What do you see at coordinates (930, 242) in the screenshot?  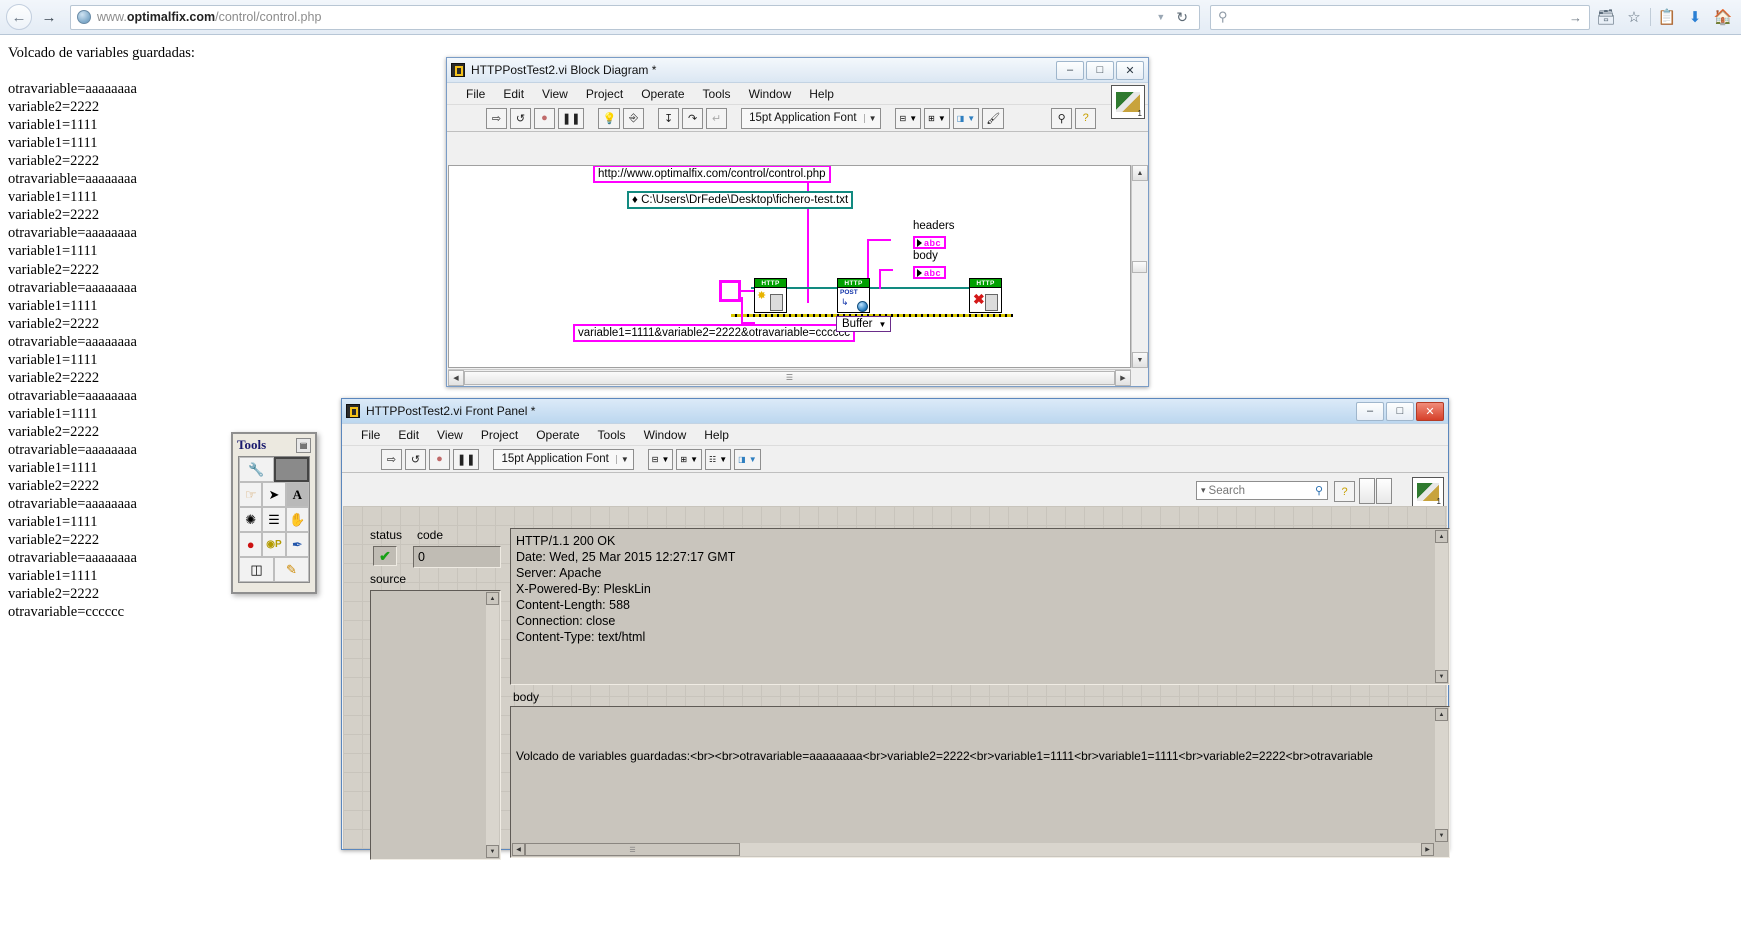 I see `headers-indicator: abc` at bounding box center [930, 242].